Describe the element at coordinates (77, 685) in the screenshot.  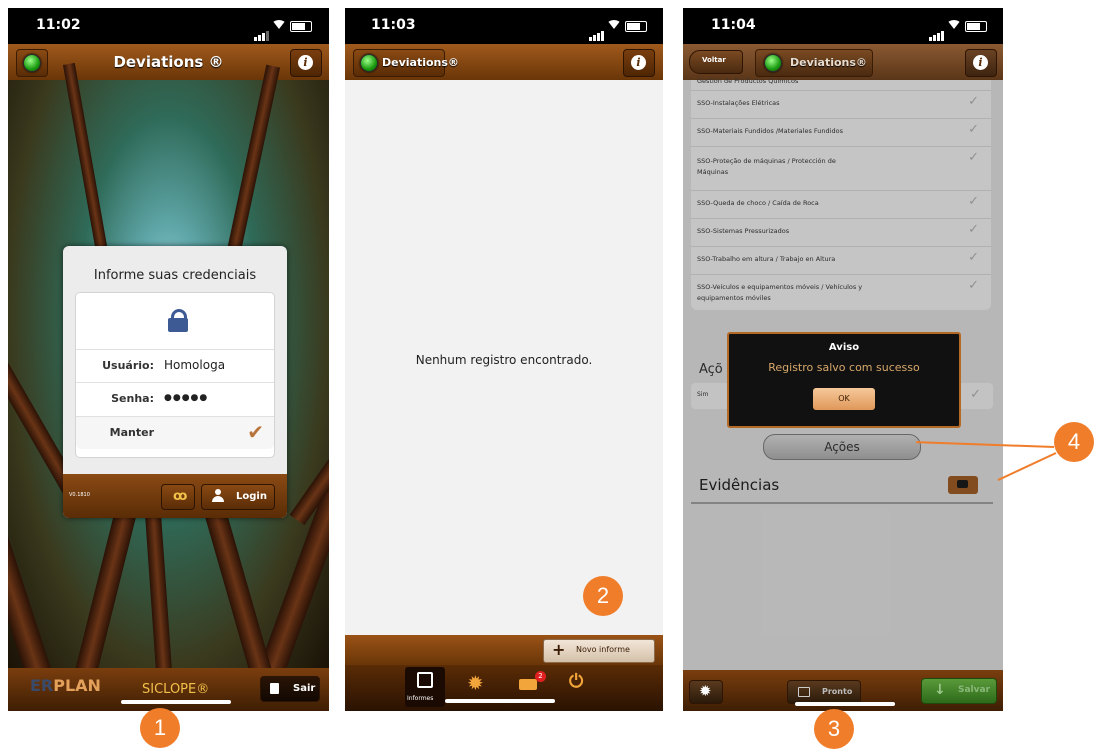
I see `logo-text: PLAN` at that location.